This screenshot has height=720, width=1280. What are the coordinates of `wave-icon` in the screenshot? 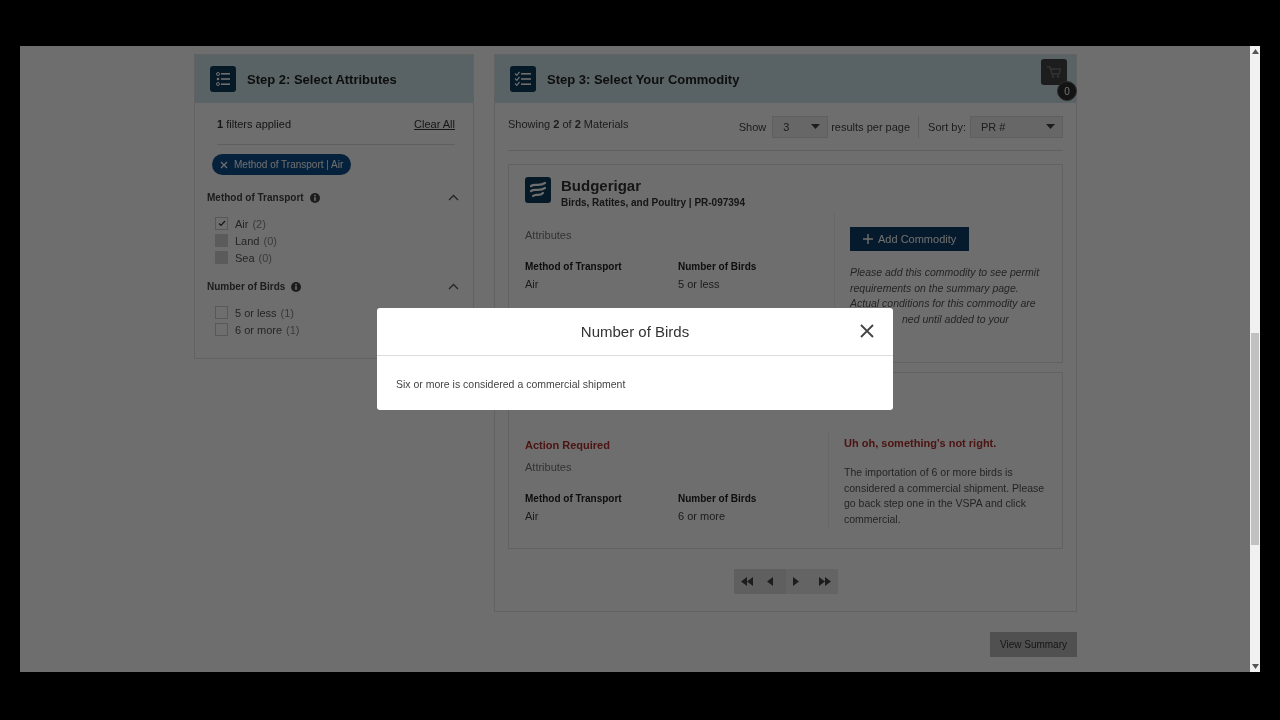 It's located at (538, 190).